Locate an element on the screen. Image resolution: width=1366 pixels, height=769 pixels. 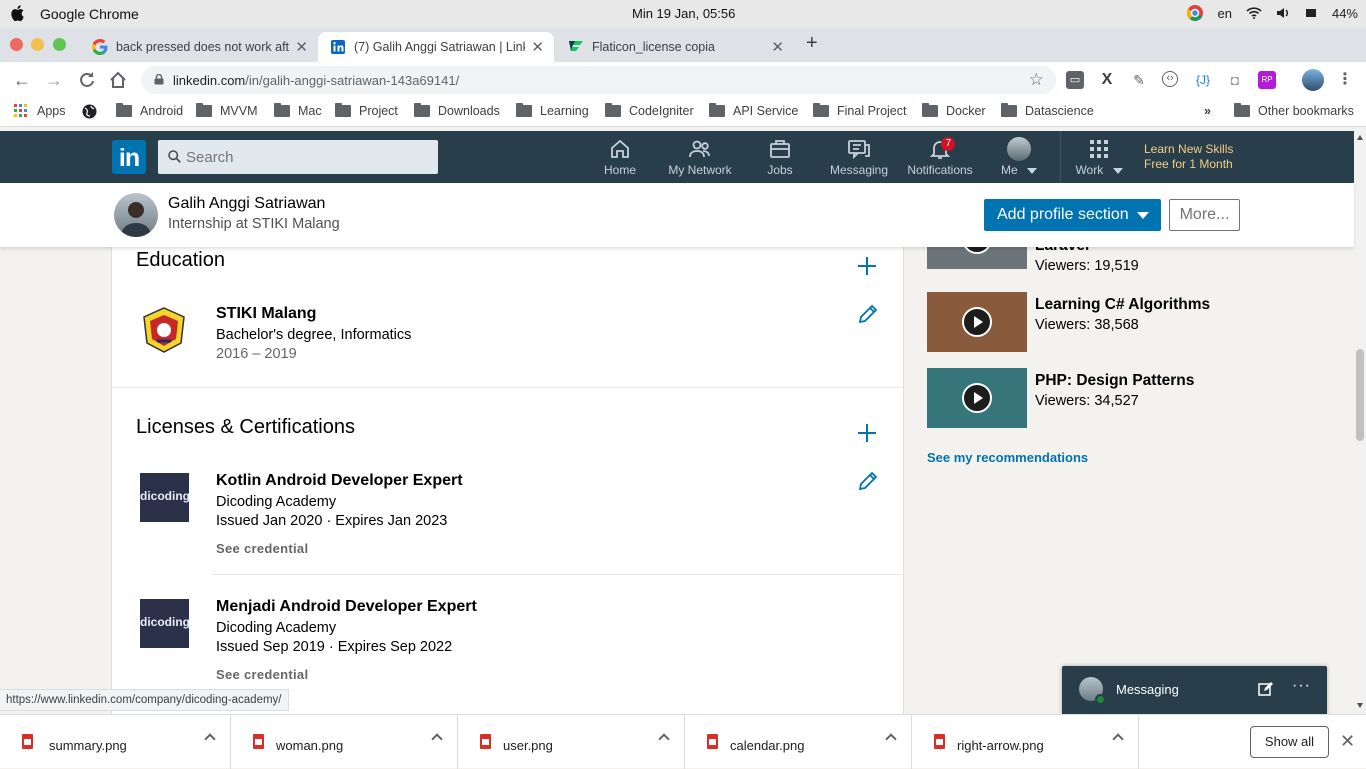
lock-icon is located at coordinates (159, 79).